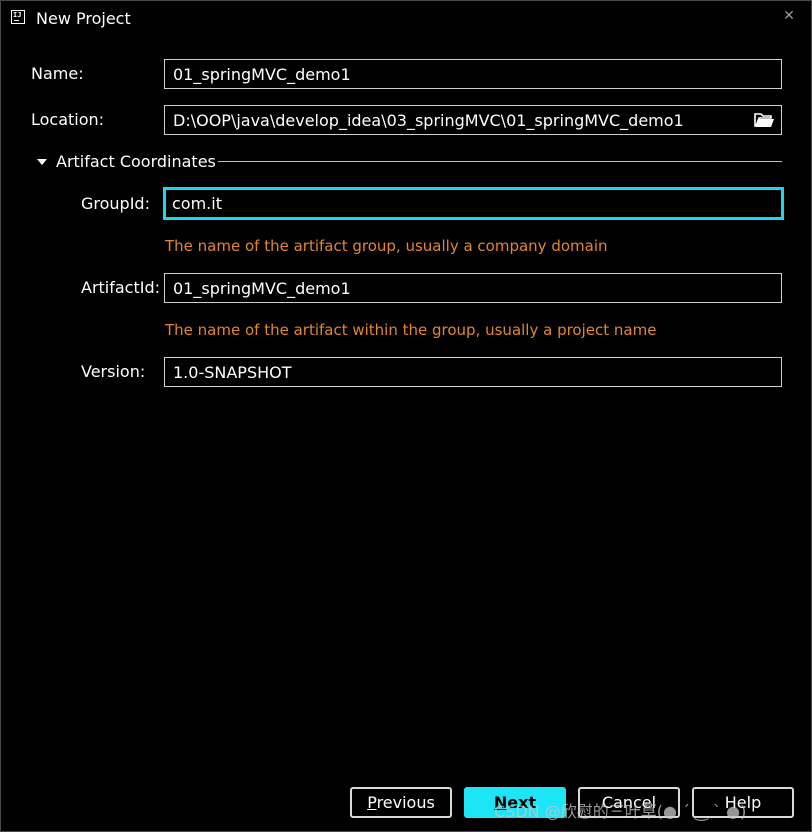 This screenshot has height=832, width=812. Describe the element at coordinates (406, 19) in the screenshot. I see `title-bar: IJ New Project ✕` at that location.